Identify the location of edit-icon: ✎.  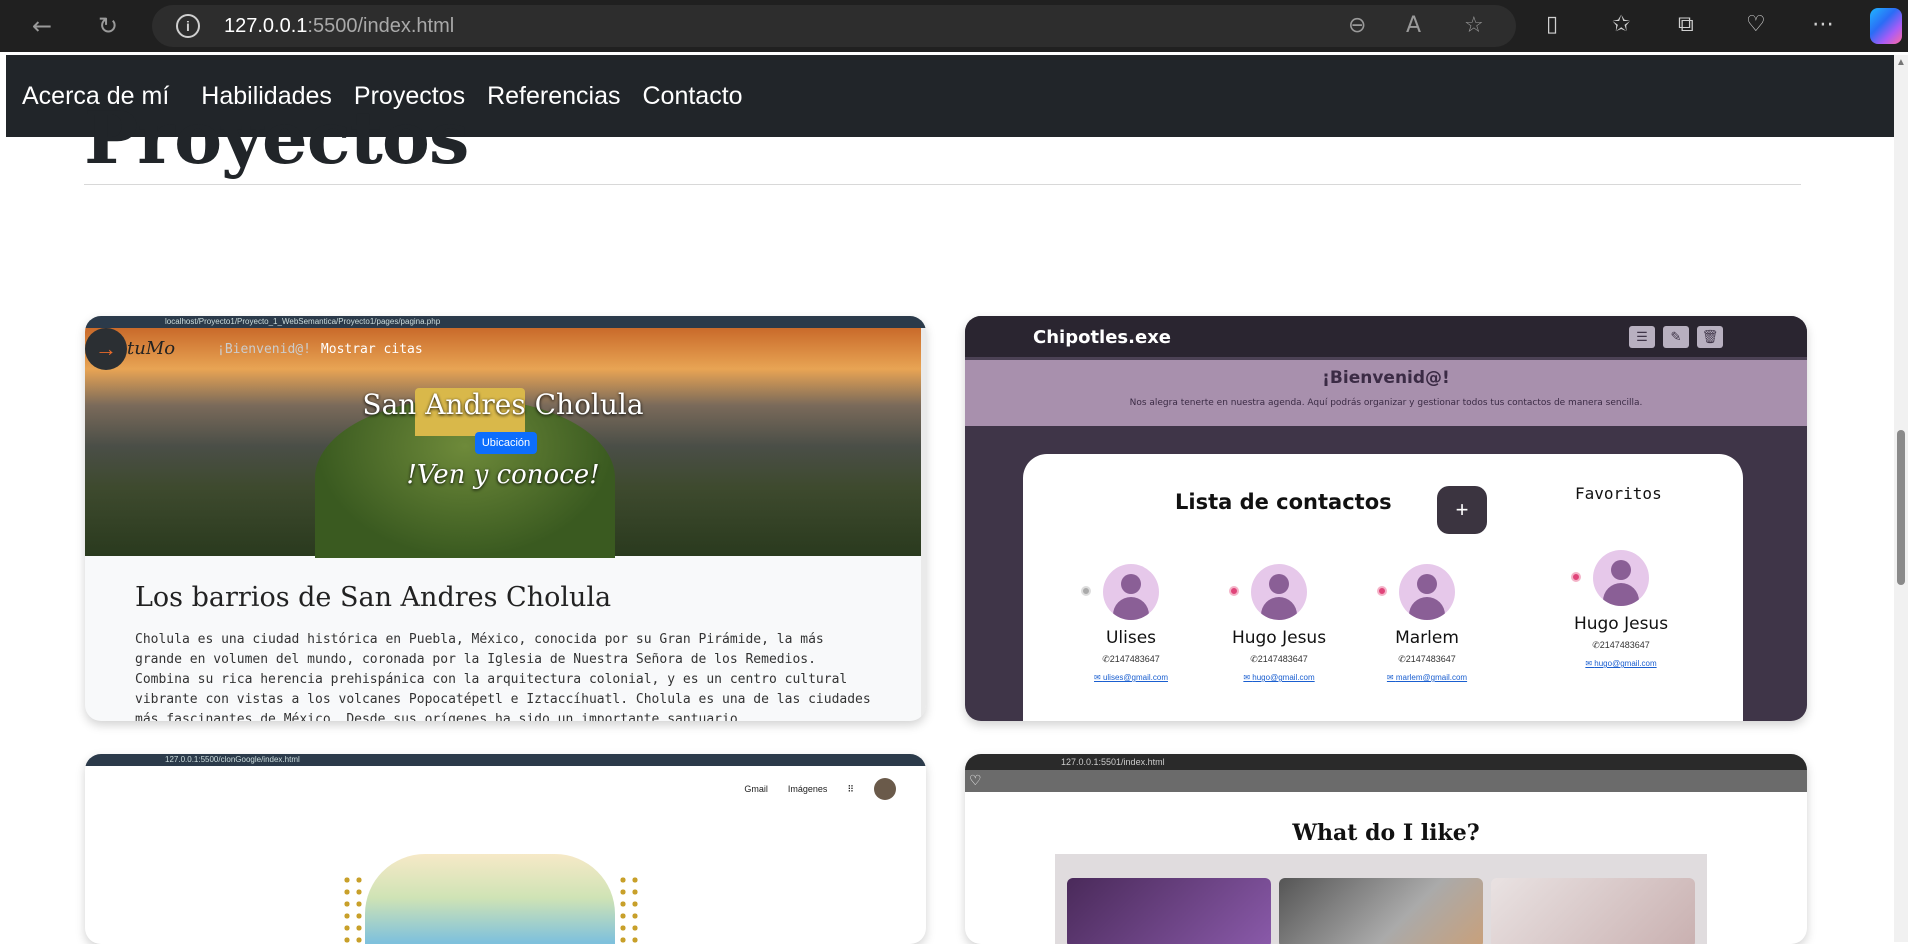
(1676, 337).